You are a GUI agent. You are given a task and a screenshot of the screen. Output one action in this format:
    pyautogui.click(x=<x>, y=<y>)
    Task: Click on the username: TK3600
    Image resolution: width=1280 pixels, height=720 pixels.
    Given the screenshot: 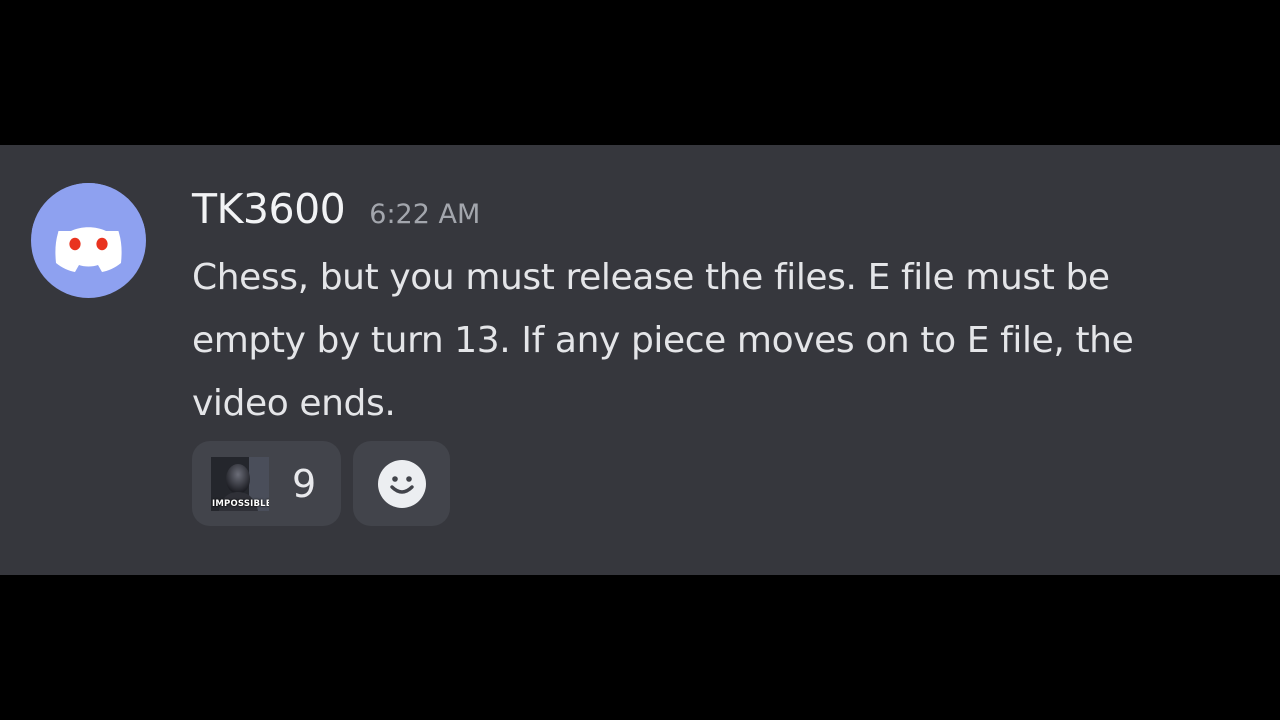 What is the action you would take?
    pyautogui.click(x=269, y=209)
    